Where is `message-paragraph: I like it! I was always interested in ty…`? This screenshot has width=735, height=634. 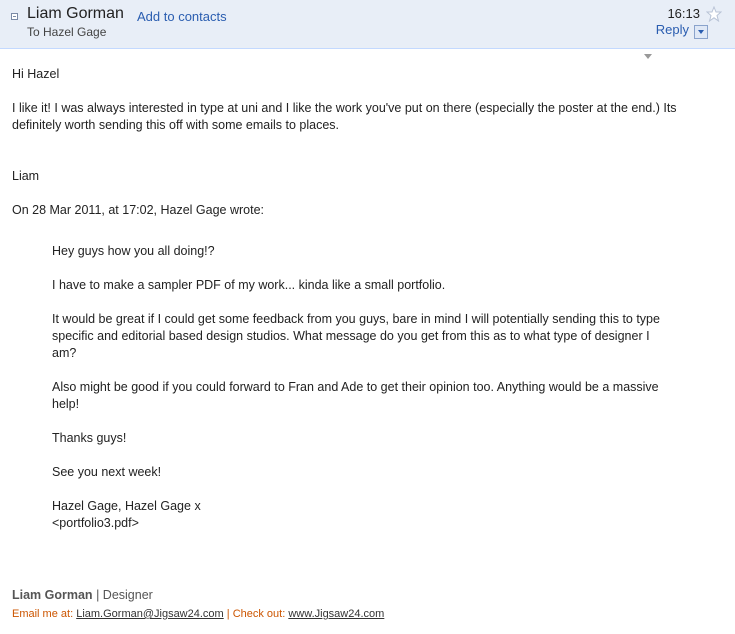
message-paragraph: I like it! I was always interested in ty… is located at coordinates (344, 116).